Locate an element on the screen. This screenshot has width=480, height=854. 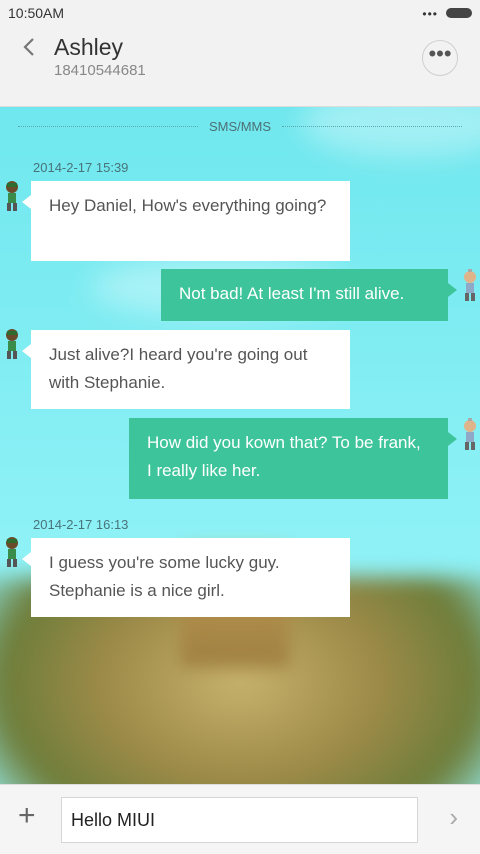
chevron-left-icon is located at coordinates (28, 47).